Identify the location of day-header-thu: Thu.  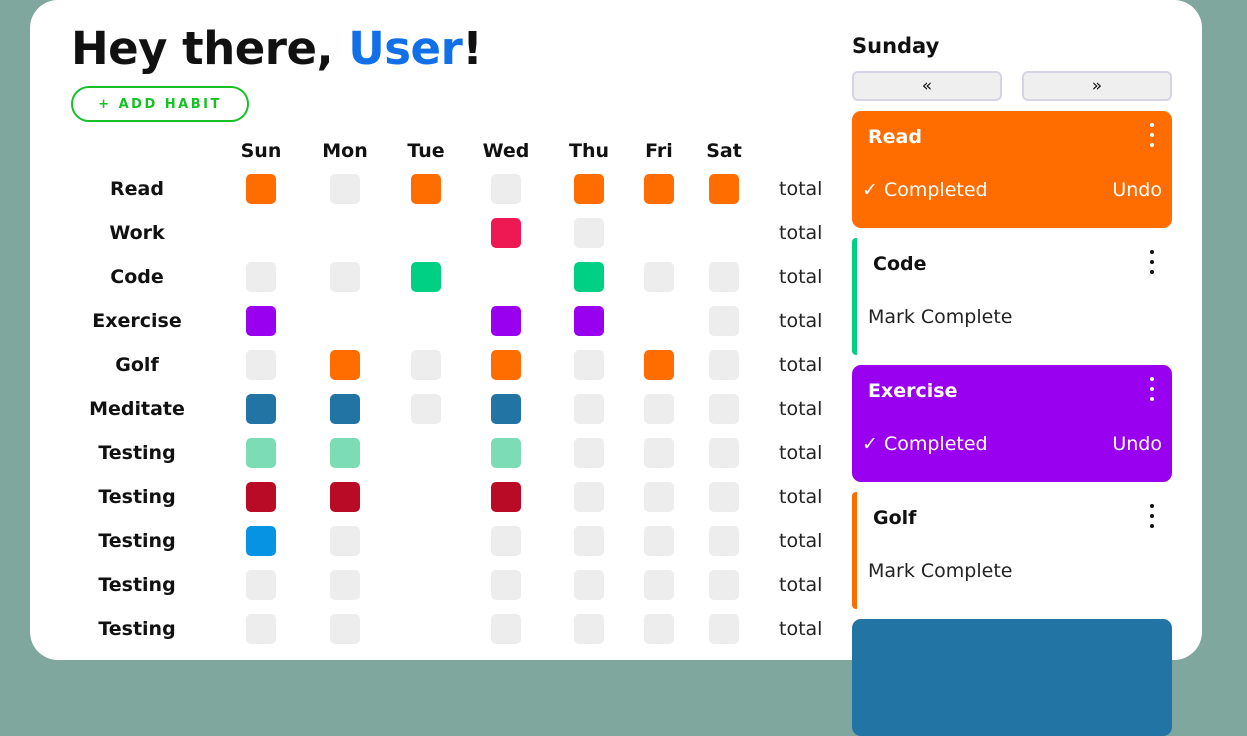
(589, 151).